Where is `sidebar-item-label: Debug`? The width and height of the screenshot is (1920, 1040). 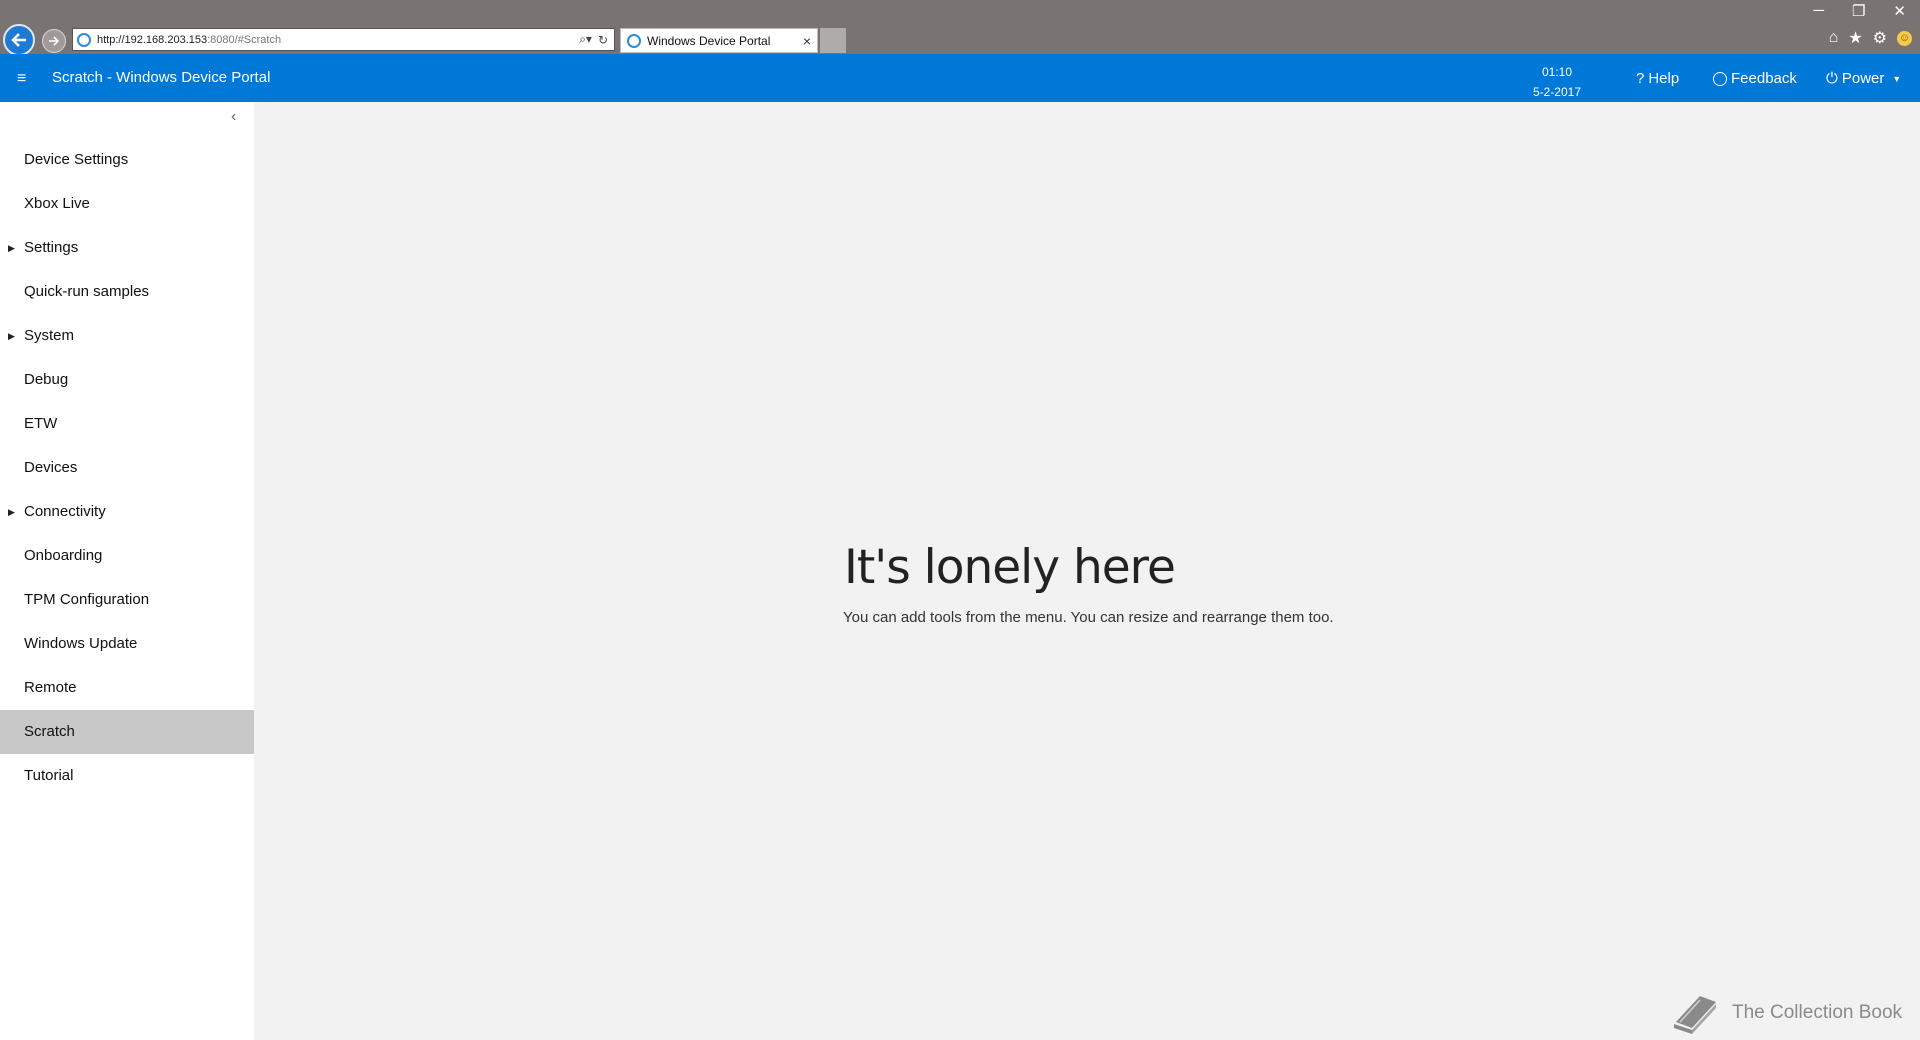 sidebar-item-label: Debug is located at coordinates (46, 379).